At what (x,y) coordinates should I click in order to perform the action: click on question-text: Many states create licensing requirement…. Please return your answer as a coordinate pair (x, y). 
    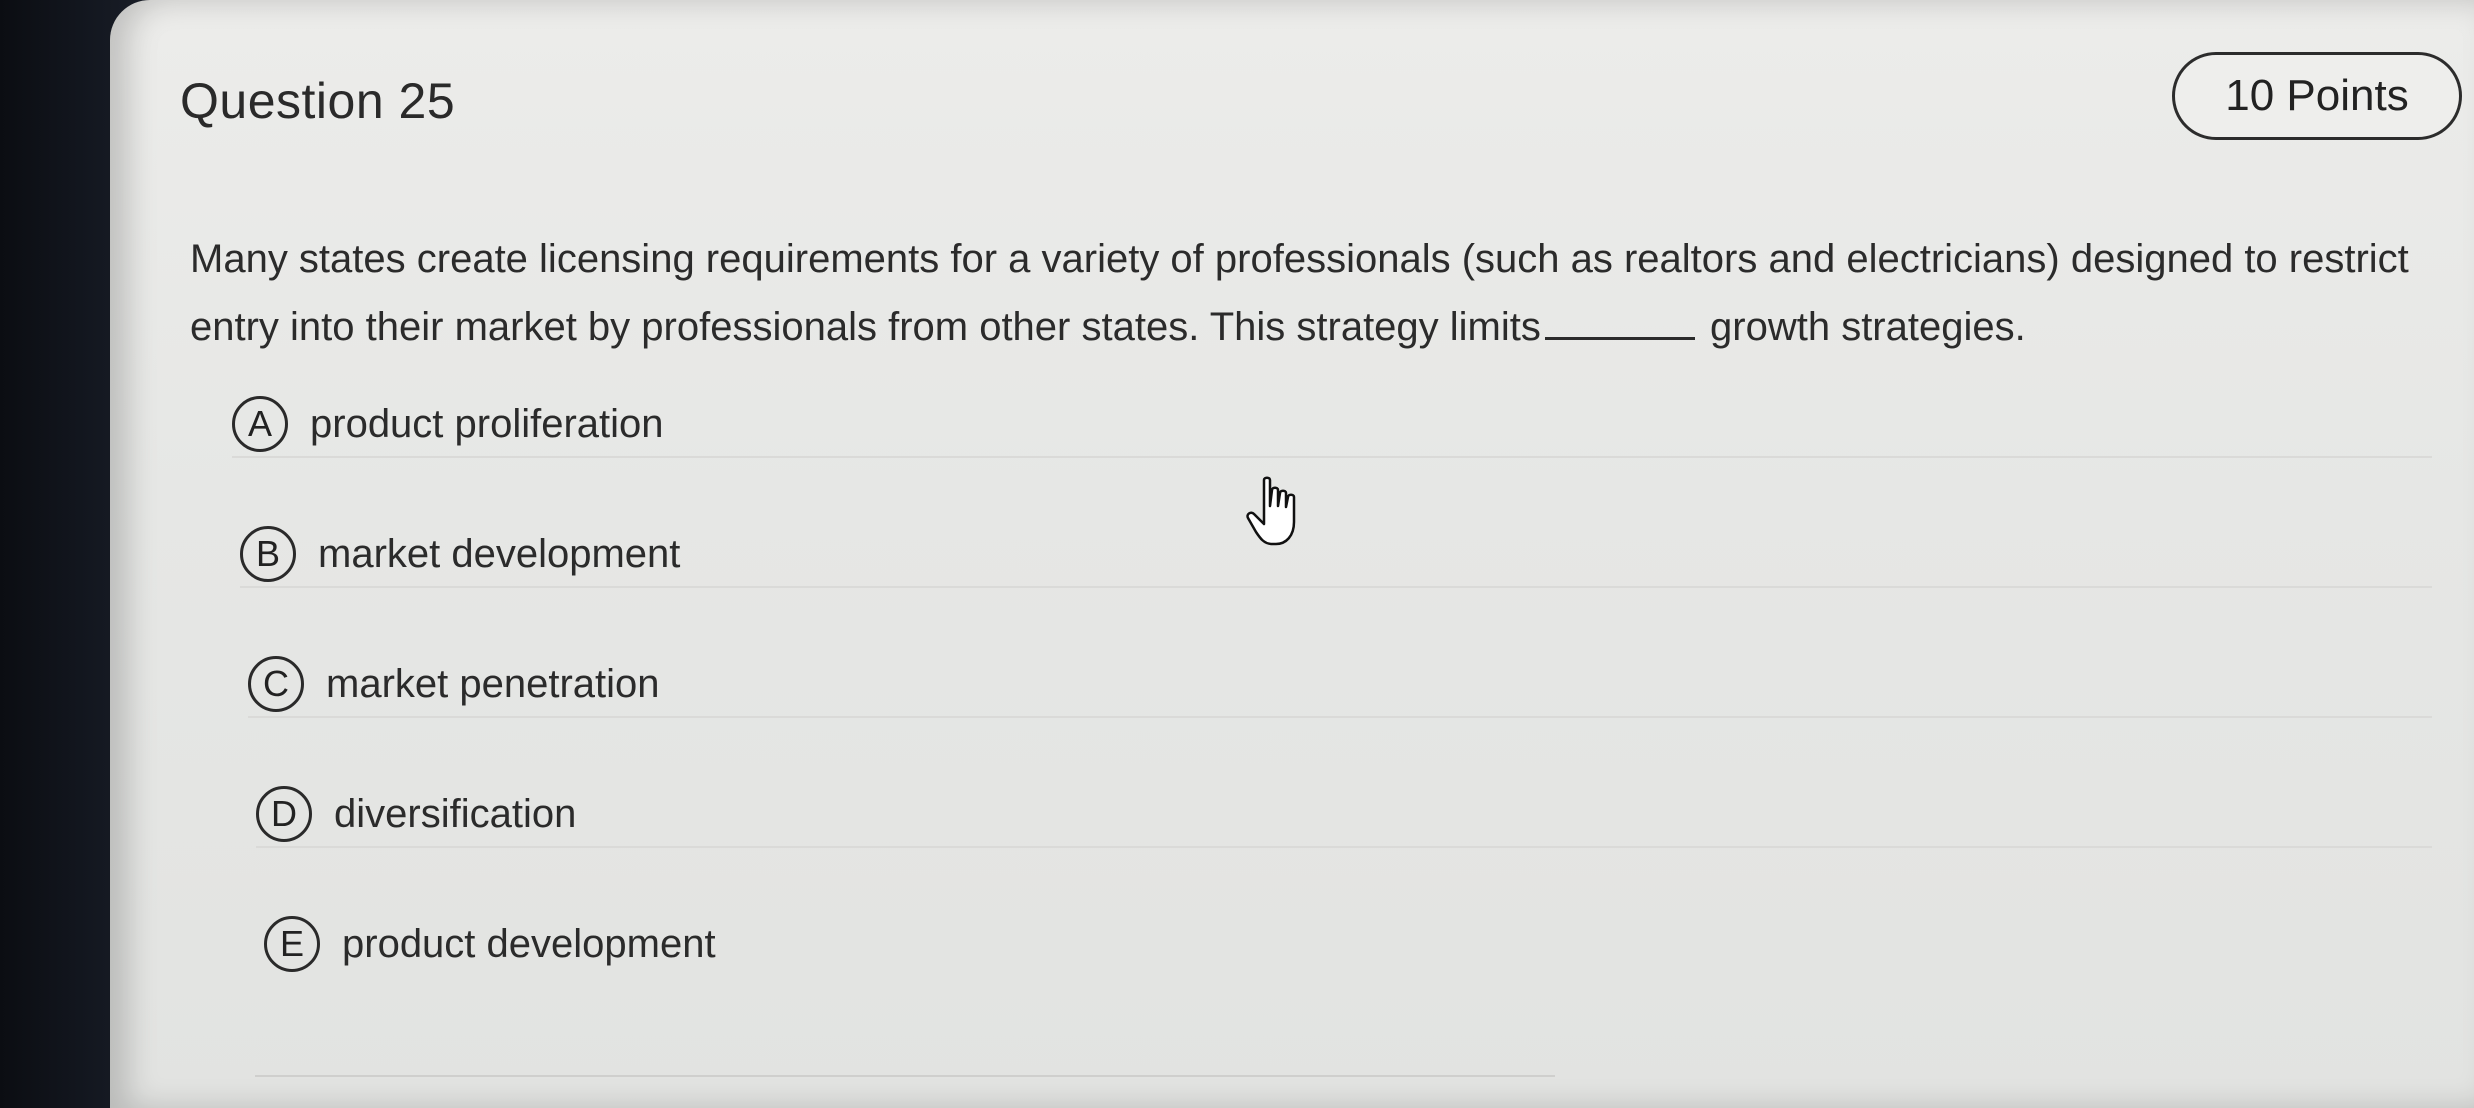
    Looking at the image, I should click on (1310, 293).